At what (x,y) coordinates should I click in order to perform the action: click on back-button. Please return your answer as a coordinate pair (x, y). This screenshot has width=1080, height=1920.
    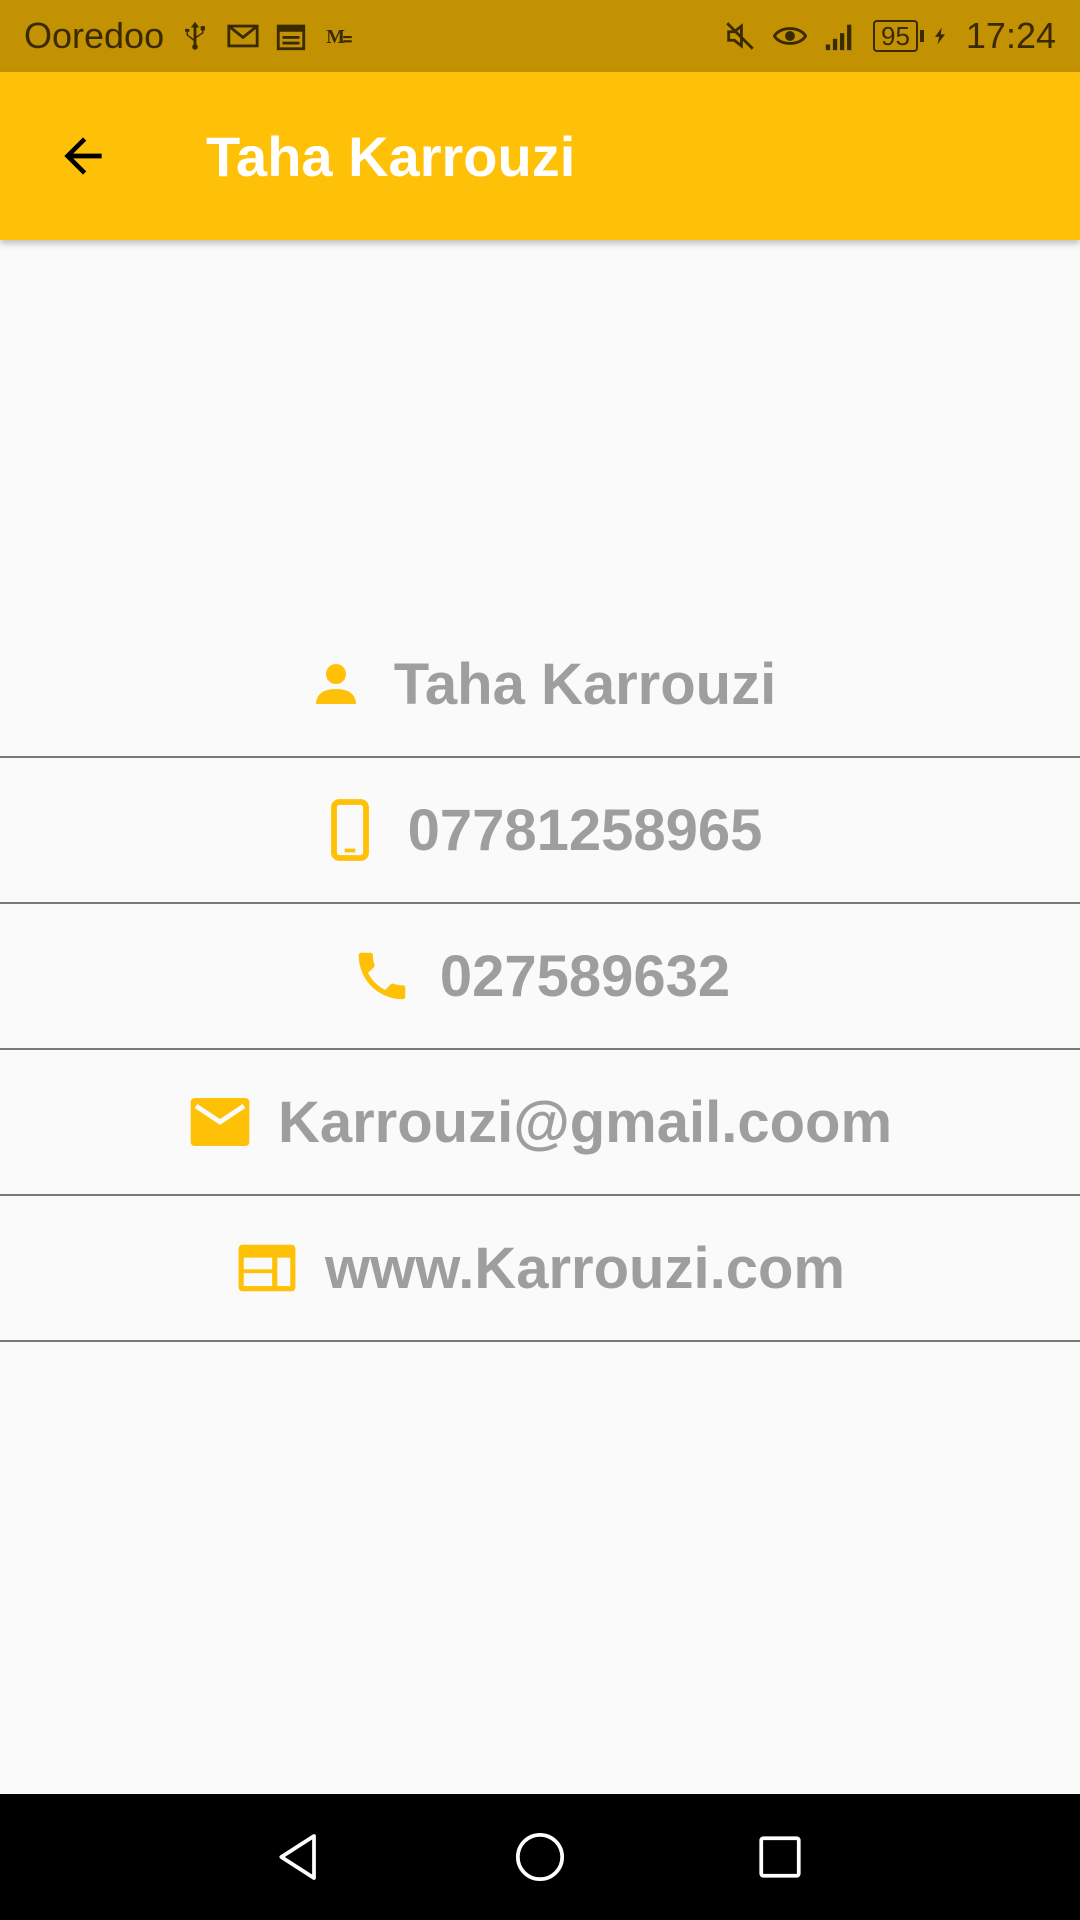
    Looking at the image, I should click on (83, 156).